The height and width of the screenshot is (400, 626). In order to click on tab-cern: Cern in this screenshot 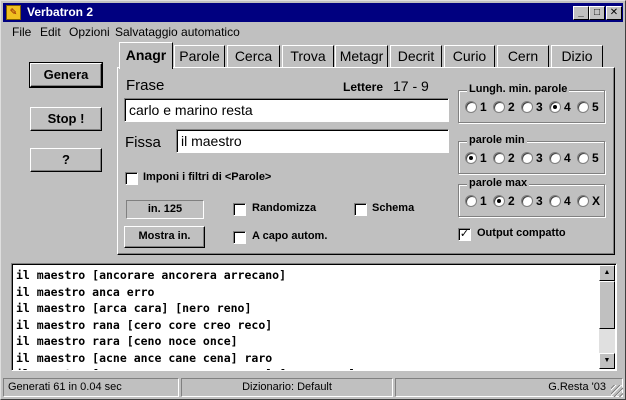, I will do `click(523, 56)`.